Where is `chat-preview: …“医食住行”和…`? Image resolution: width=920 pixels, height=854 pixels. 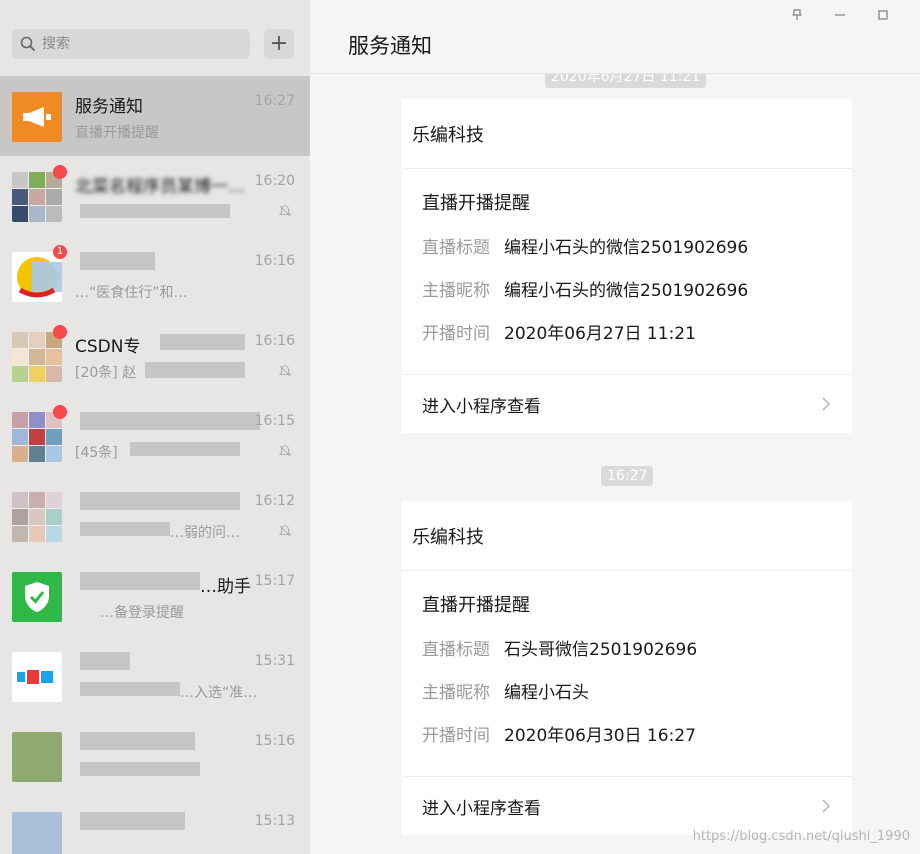
chat-preview: …“医食住行”和… is located at coordinates (131, 293).